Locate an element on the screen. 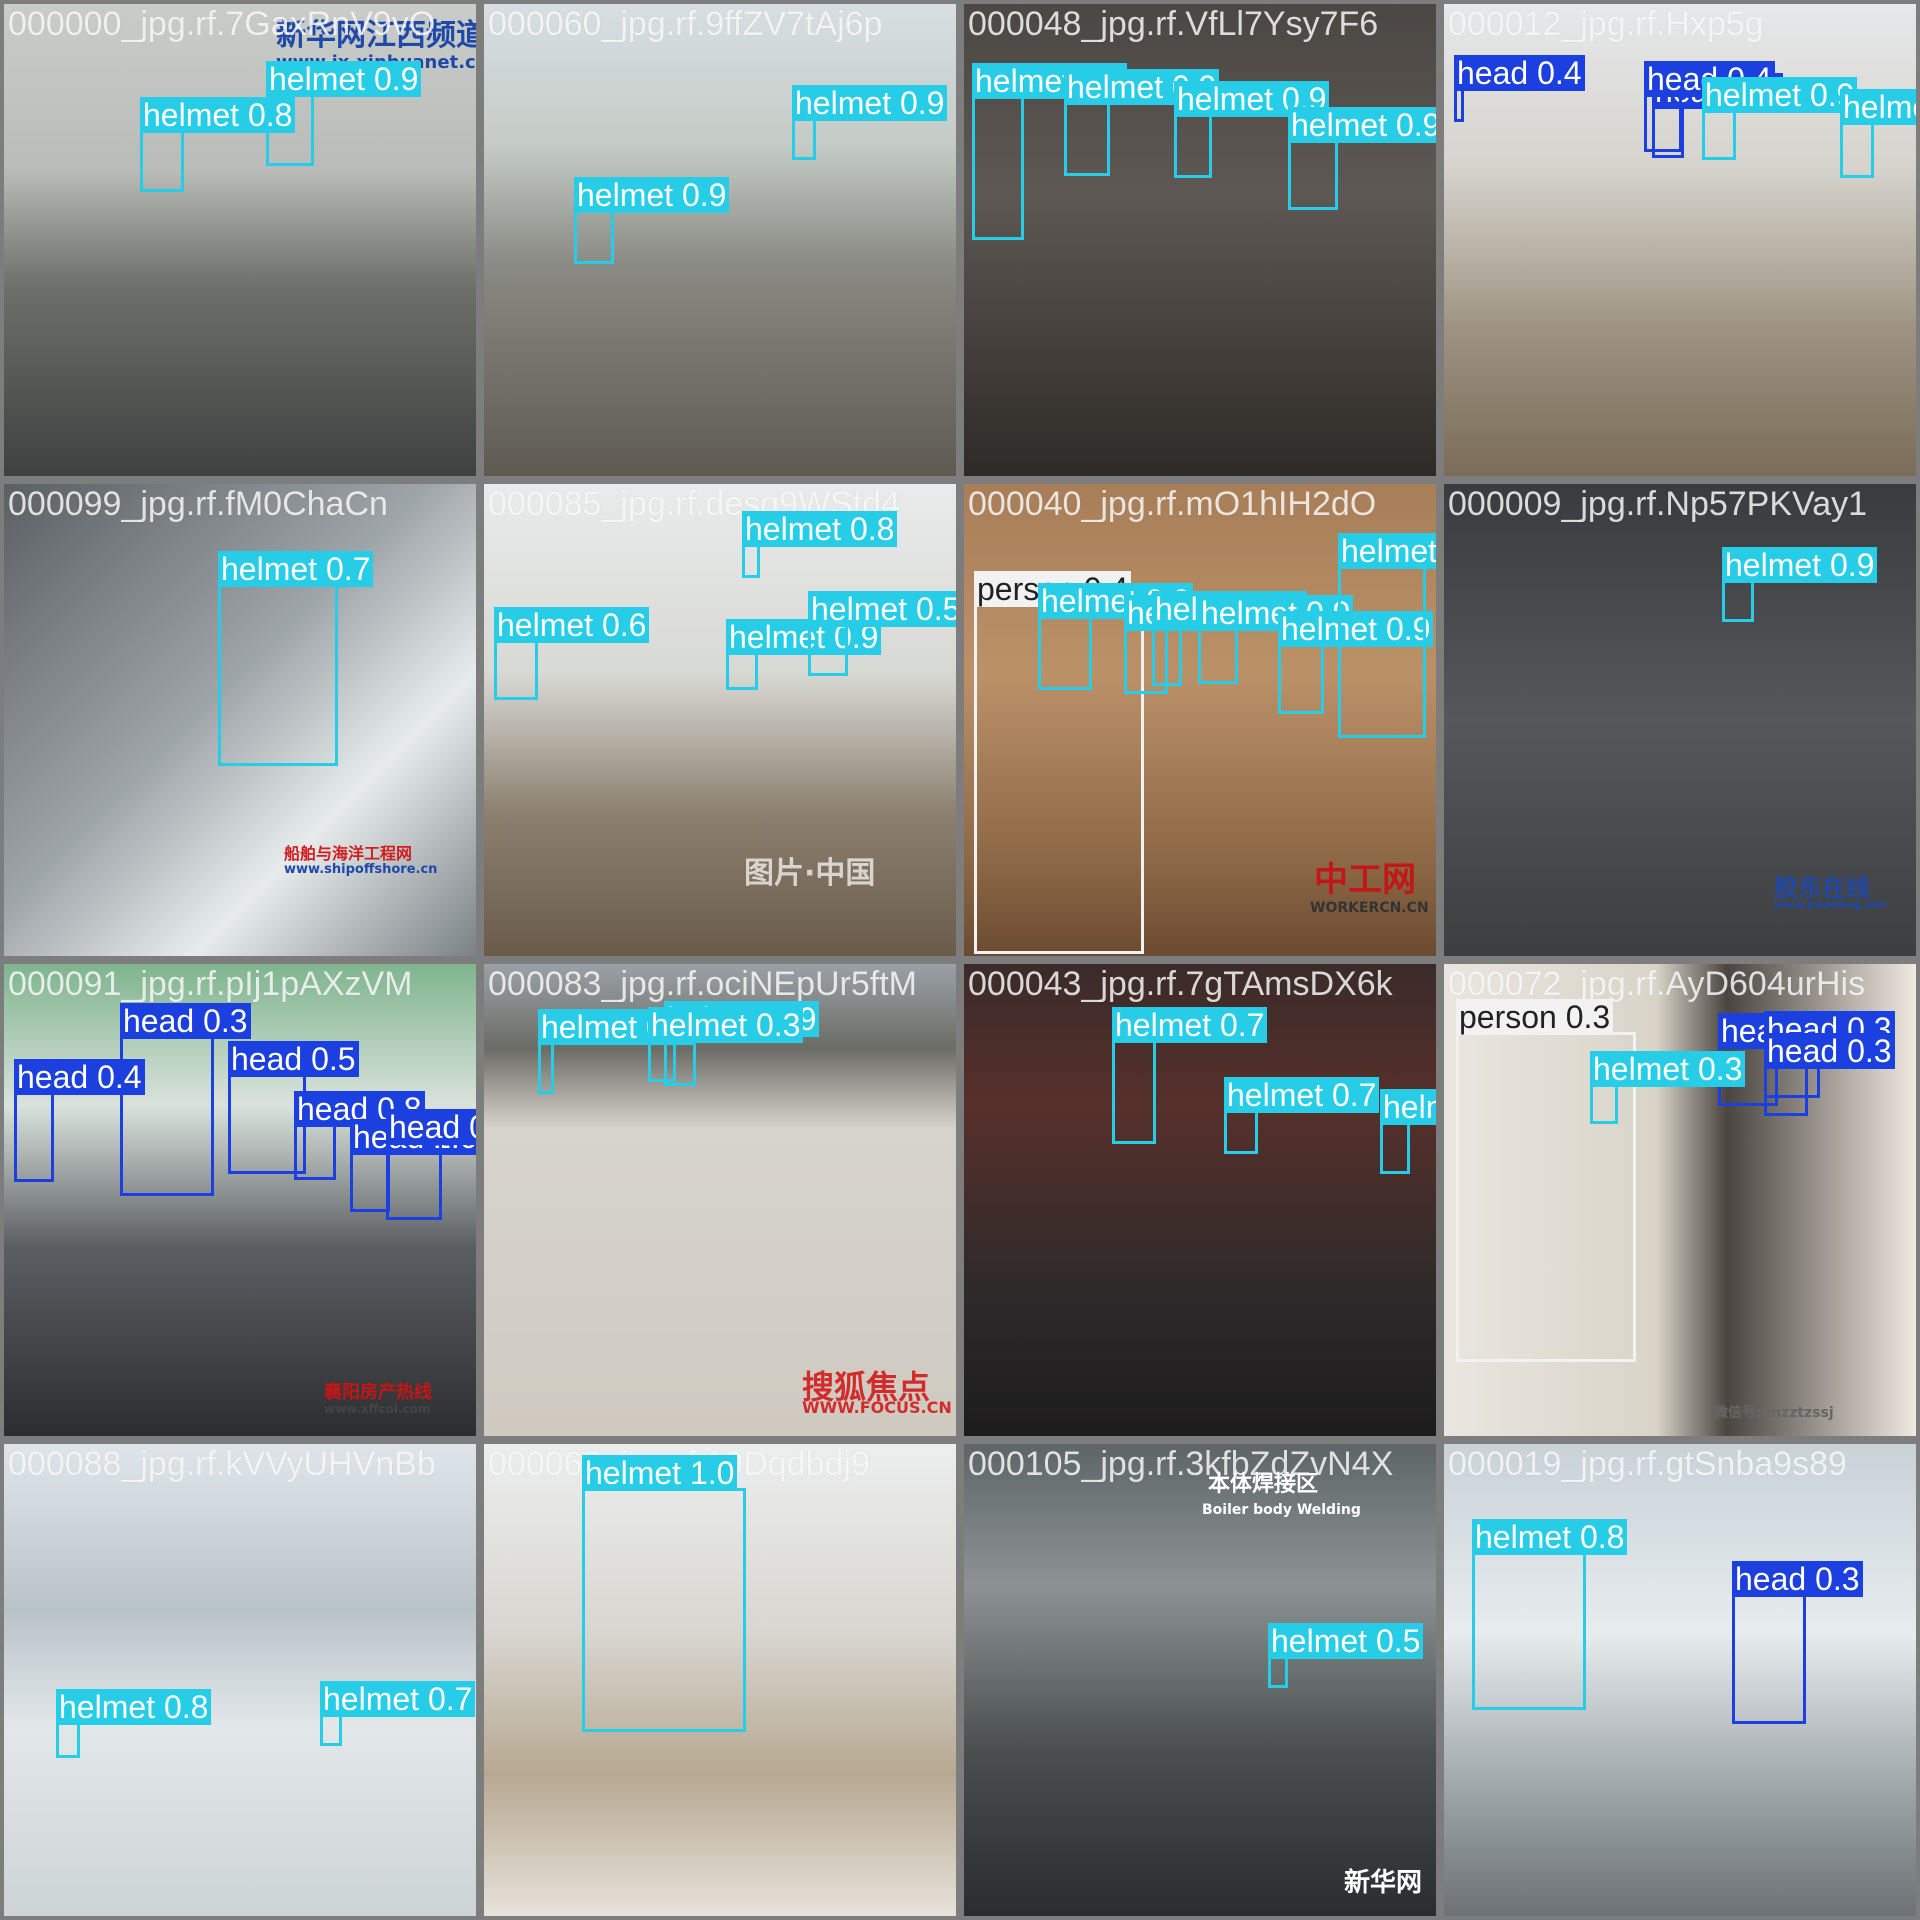  head-detection-box: head 1.0 is located at coordinates (413, 1165).